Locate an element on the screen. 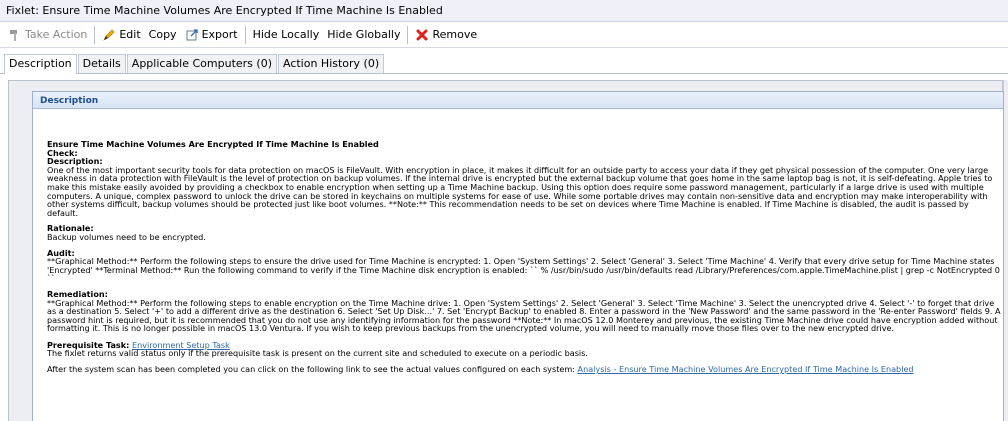  tab-description: Description is located at coordinates (40, 64).